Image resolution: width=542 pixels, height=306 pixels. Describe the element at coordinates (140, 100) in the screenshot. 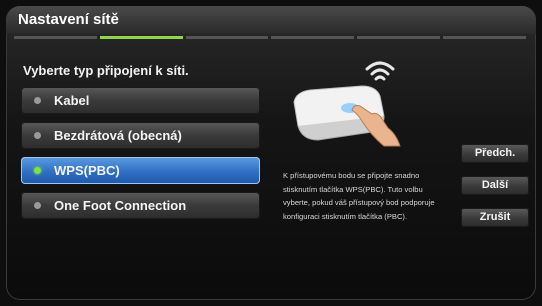

I see `option-cable: Kabel` at that location.